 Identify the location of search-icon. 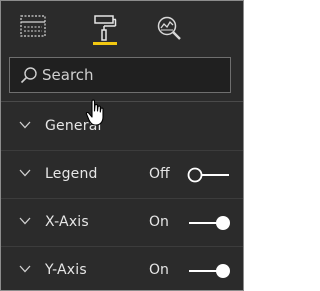
(28, 75).